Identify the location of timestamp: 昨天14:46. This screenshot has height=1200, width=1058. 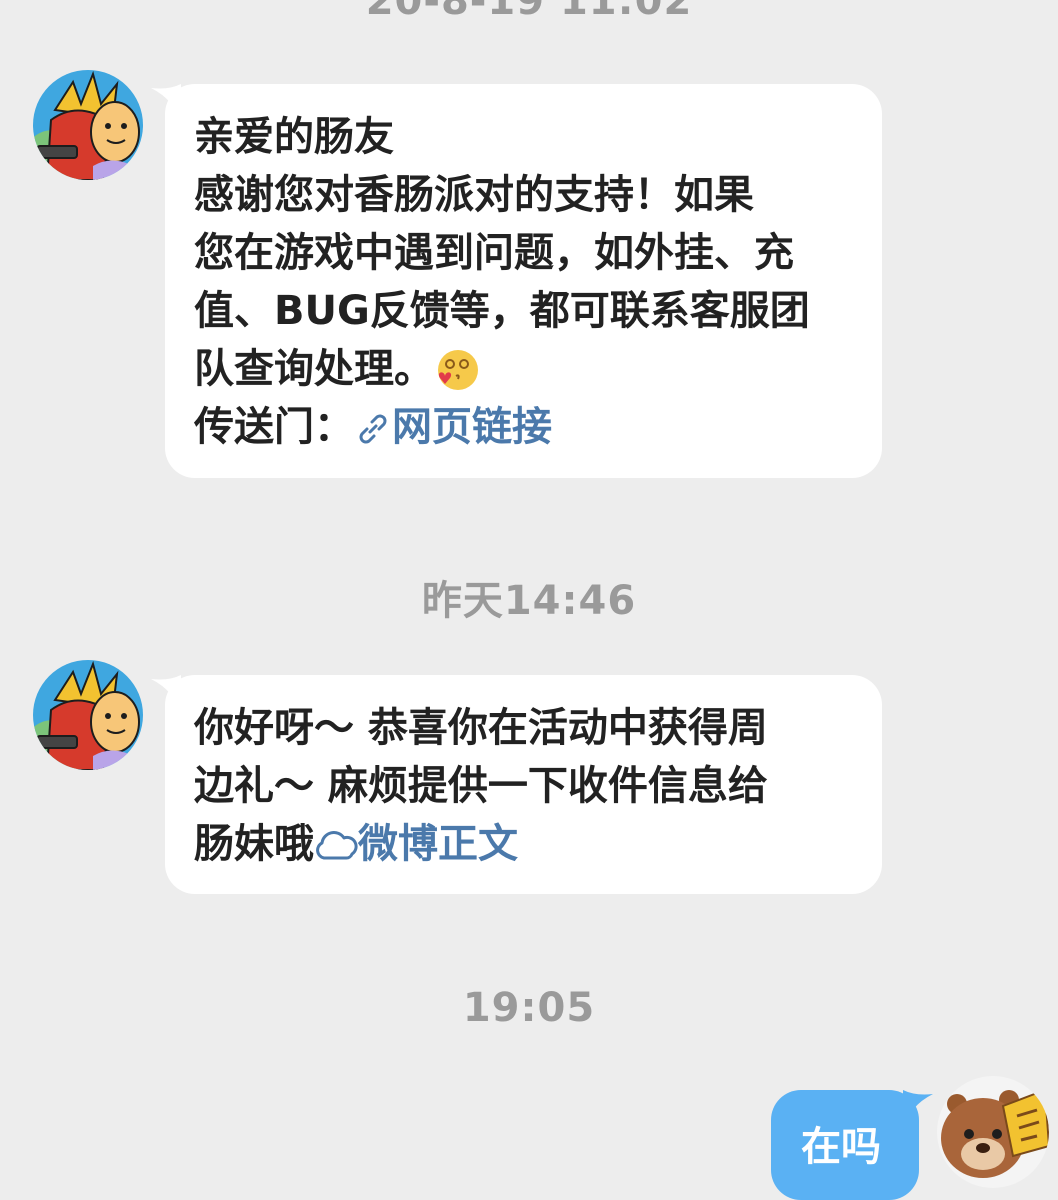
(529, 601).